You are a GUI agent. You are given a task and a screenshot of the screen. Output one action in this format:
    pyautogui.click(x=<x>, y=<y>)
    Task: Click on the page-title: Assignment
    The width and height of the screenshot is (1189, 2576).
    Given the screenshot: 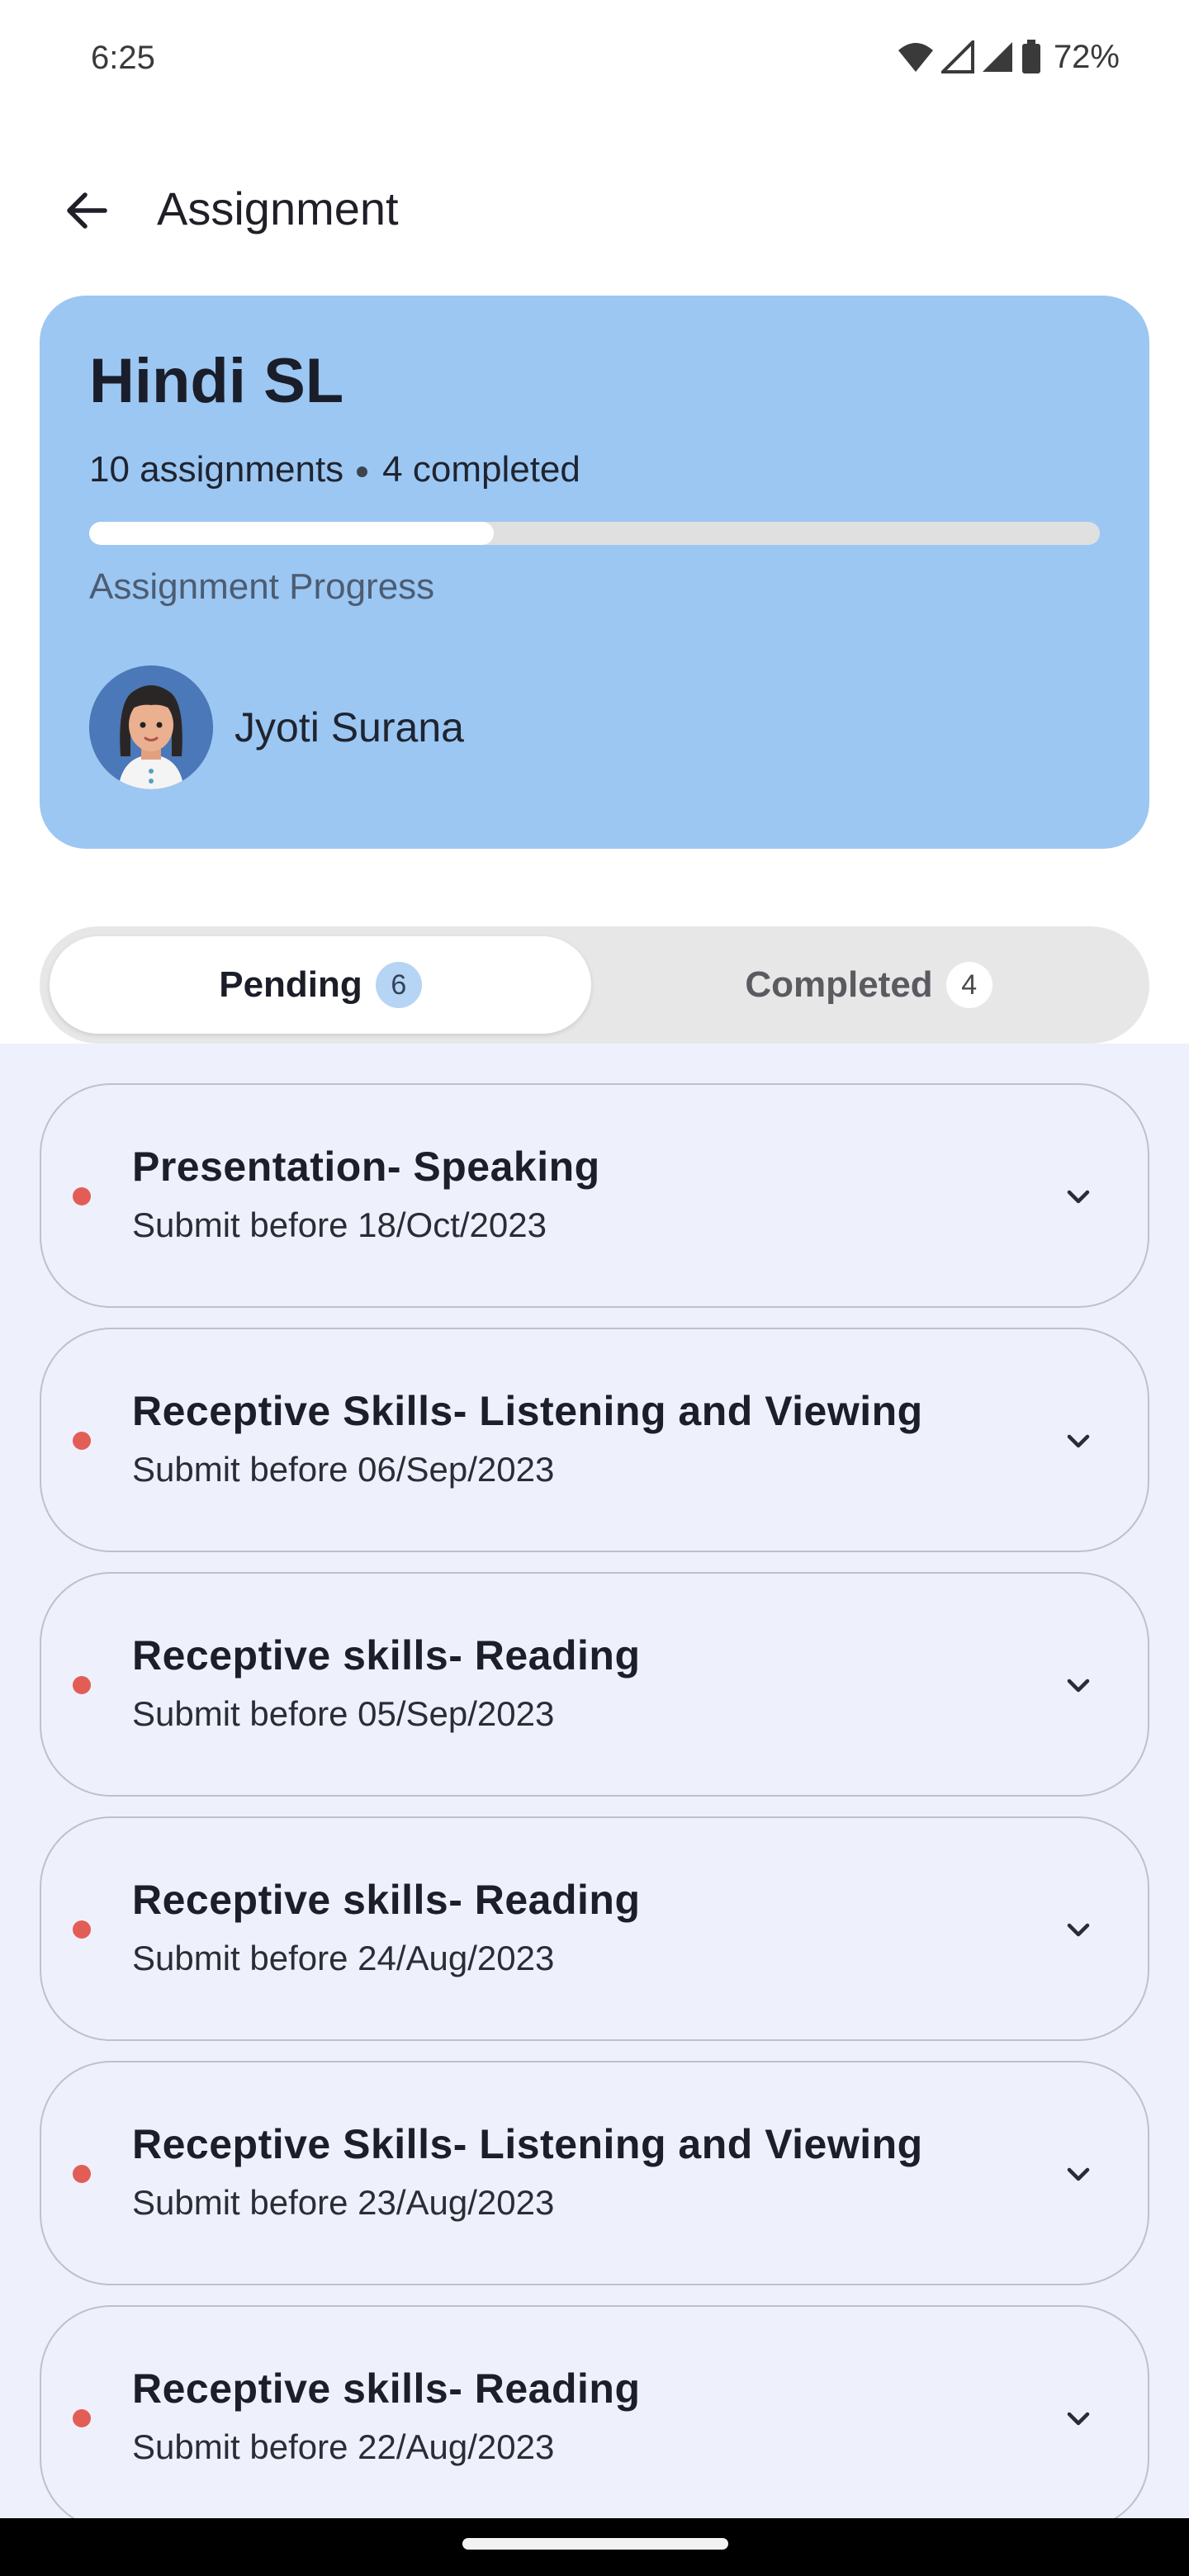 What is the action you would take?
    pyautogui.click(x=278, y=208)
    